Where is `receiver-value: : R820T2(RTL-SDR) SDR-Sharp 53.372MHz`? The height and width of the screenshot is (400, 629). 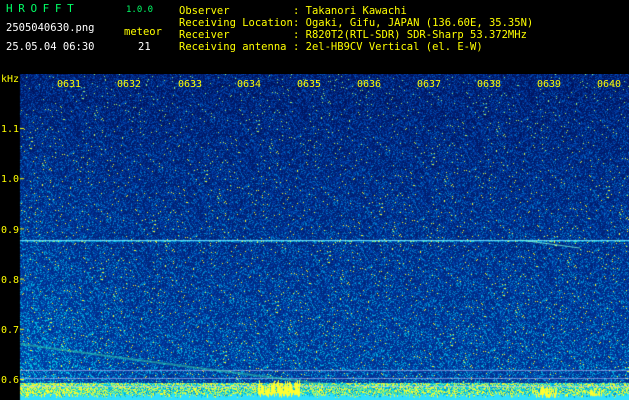 receiver-value: : R820T2(RTL-SDR) SDR-Sharp 53.372MHz is located at coordinates (410, 35).